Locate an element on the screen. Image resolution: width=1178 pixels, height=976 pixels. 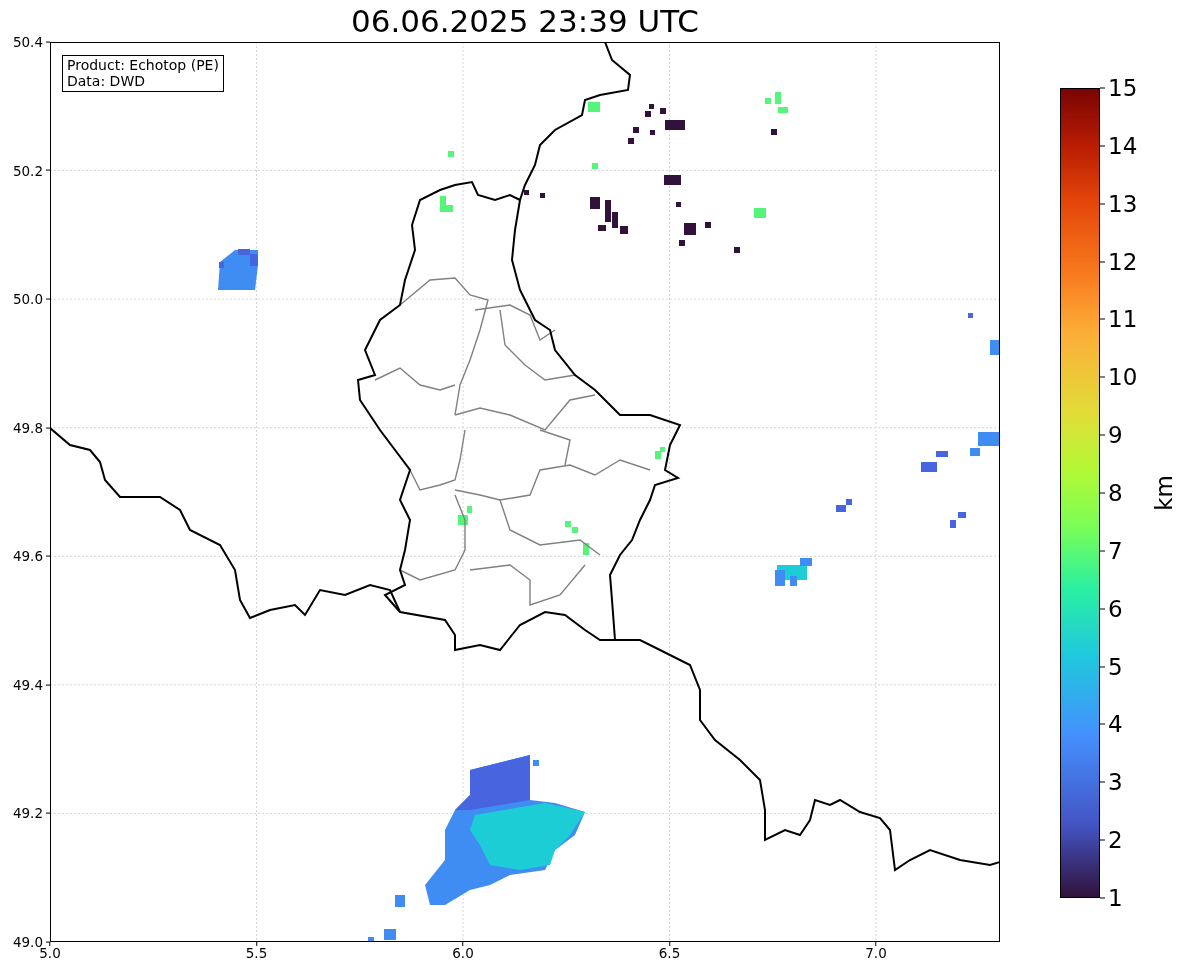
colorbar-tick-label: 15 is located at coordinates (1123, 88).